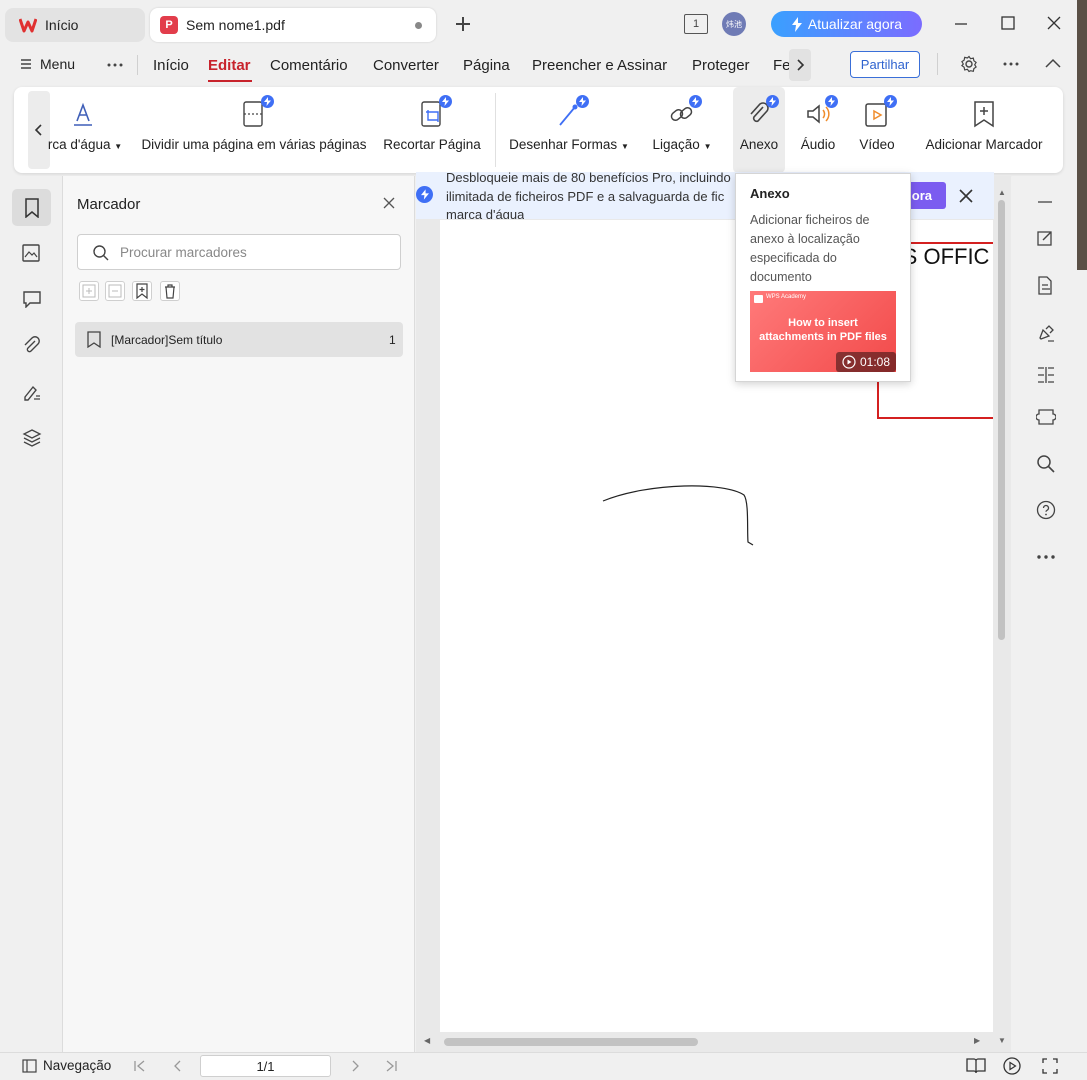 The height and width of the screenshot is (1080, 1087). I want to click on ribbon-video-button: Vídeo, so click(877, 130).